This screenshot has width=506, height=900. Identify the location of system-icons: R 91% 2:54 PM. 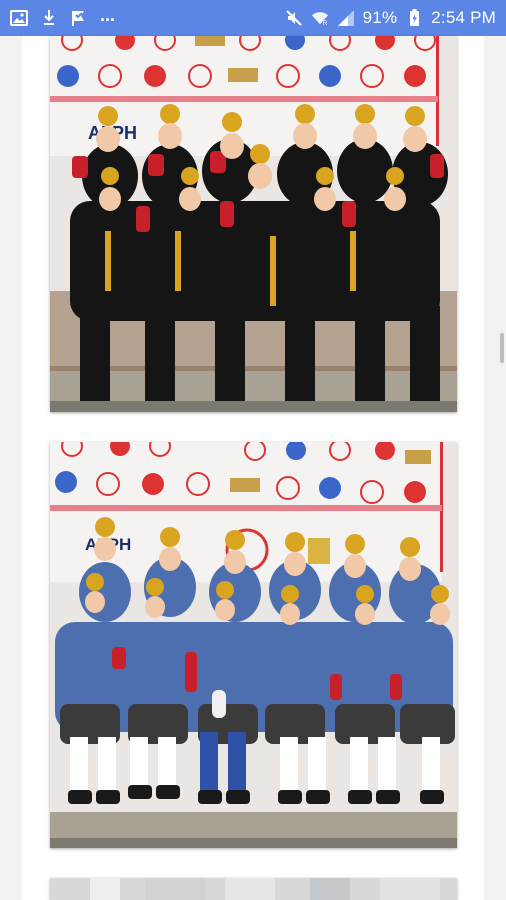
(390, 18).